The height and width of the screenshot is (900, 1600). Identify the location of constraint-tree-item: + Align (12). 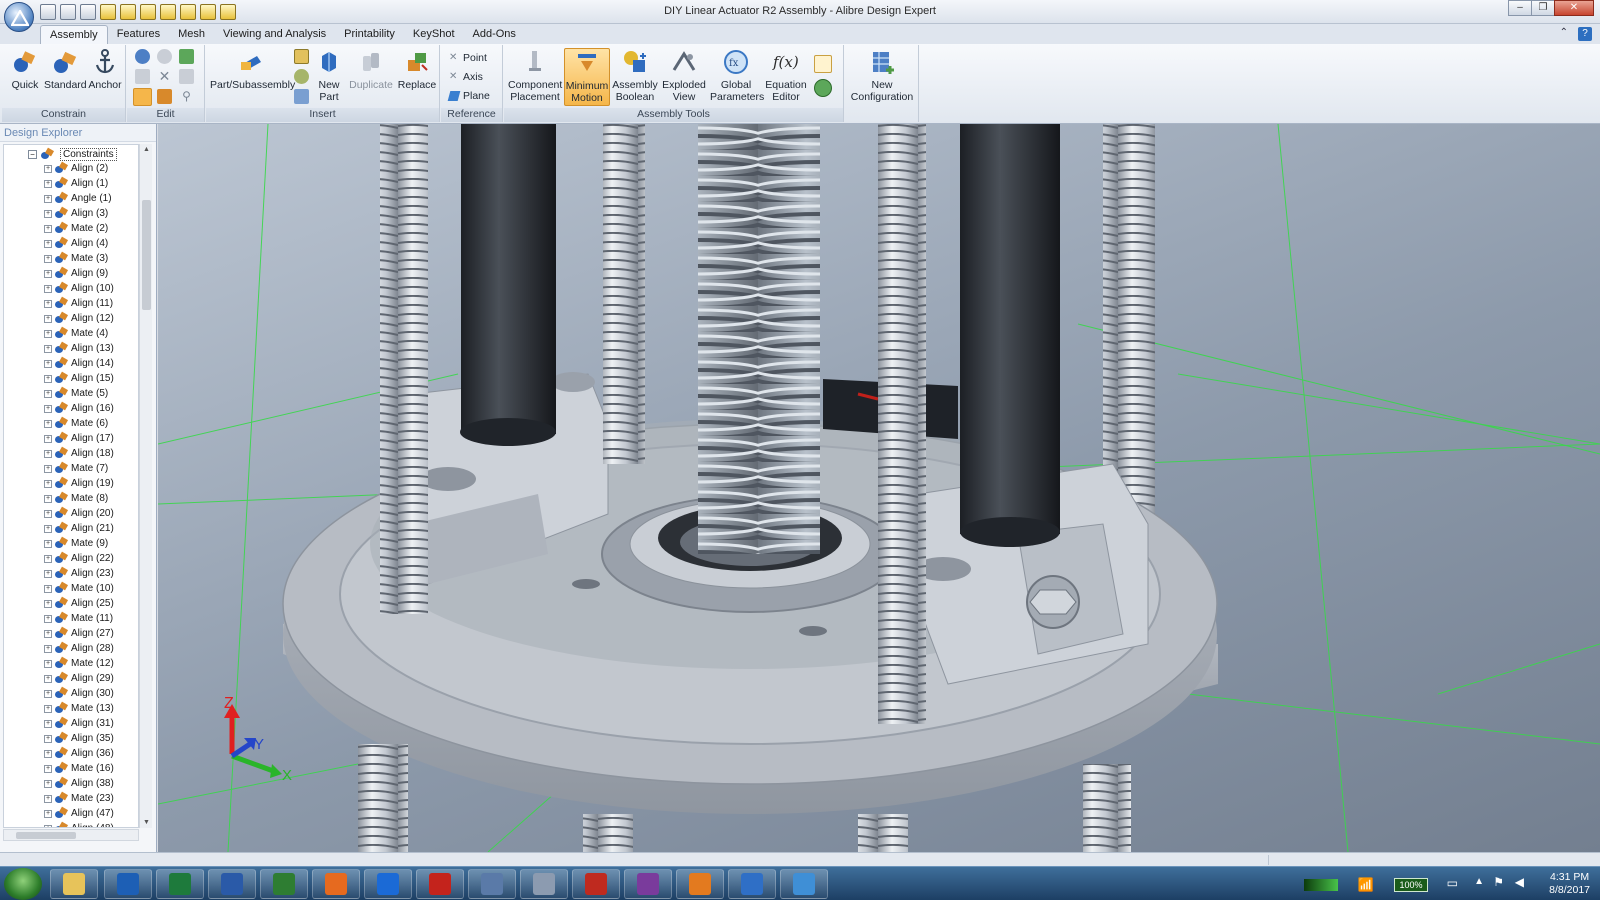
(79, 318).